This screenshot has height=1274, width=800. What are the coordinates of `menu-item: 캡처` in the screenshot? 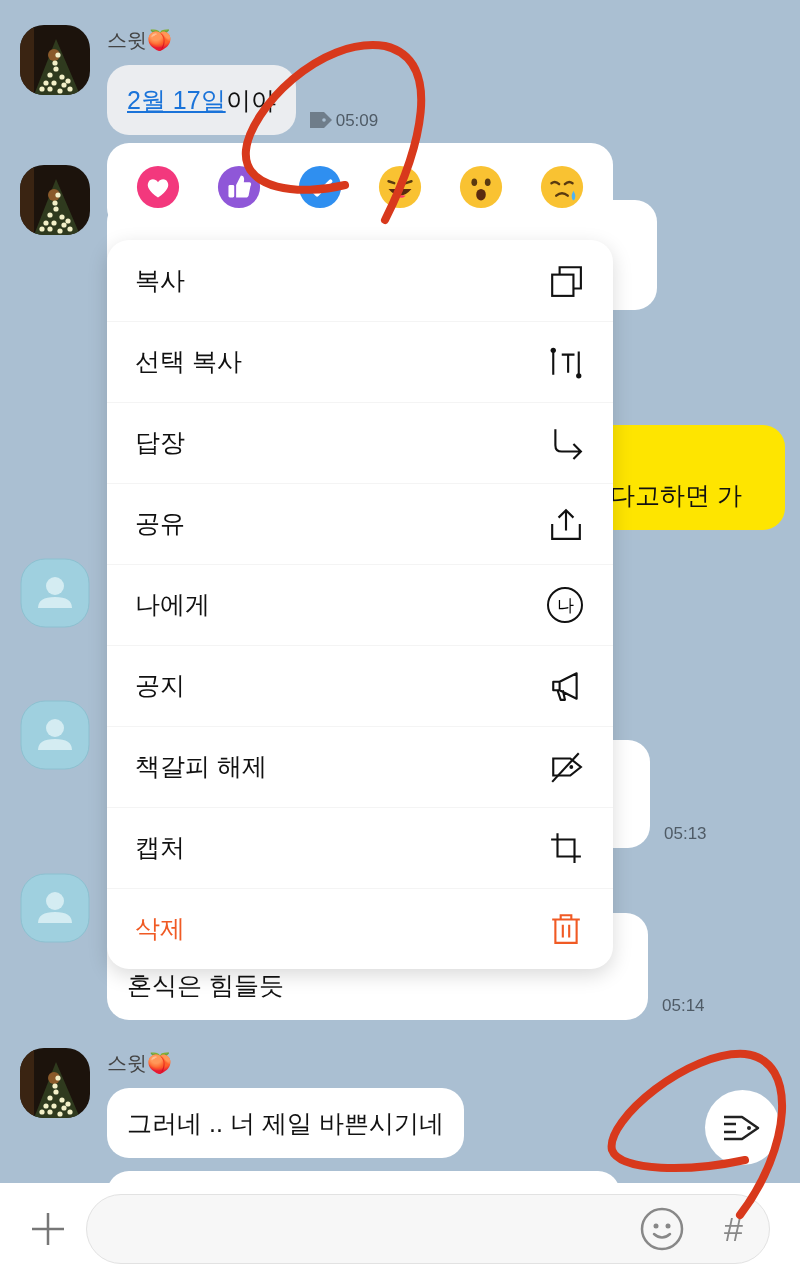 It's located at (360, 847).